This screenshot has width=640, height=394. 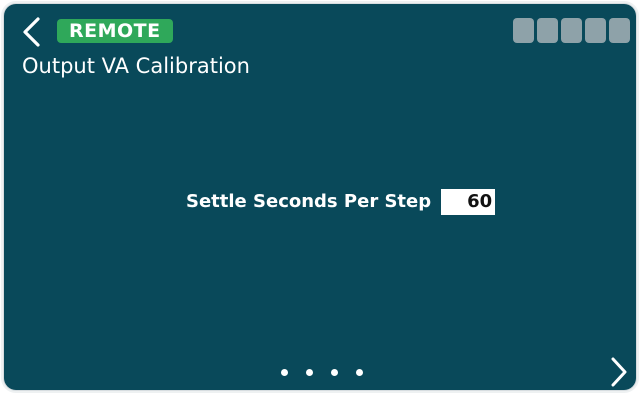 I want to click on chevron-right-icon, so click(x=619, y=372).